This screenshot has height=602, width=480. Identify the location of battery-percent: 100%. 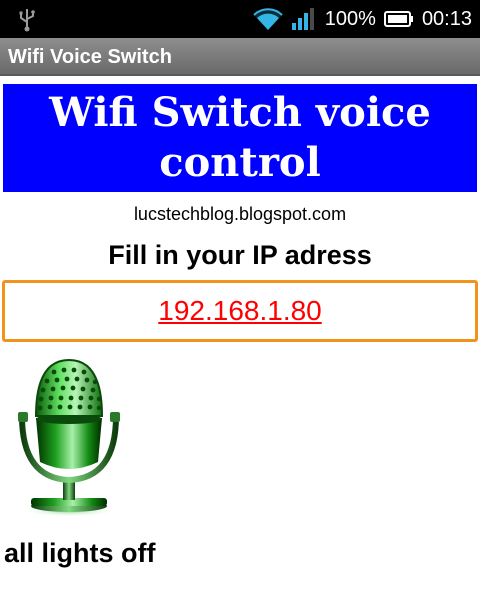
(350, 19).